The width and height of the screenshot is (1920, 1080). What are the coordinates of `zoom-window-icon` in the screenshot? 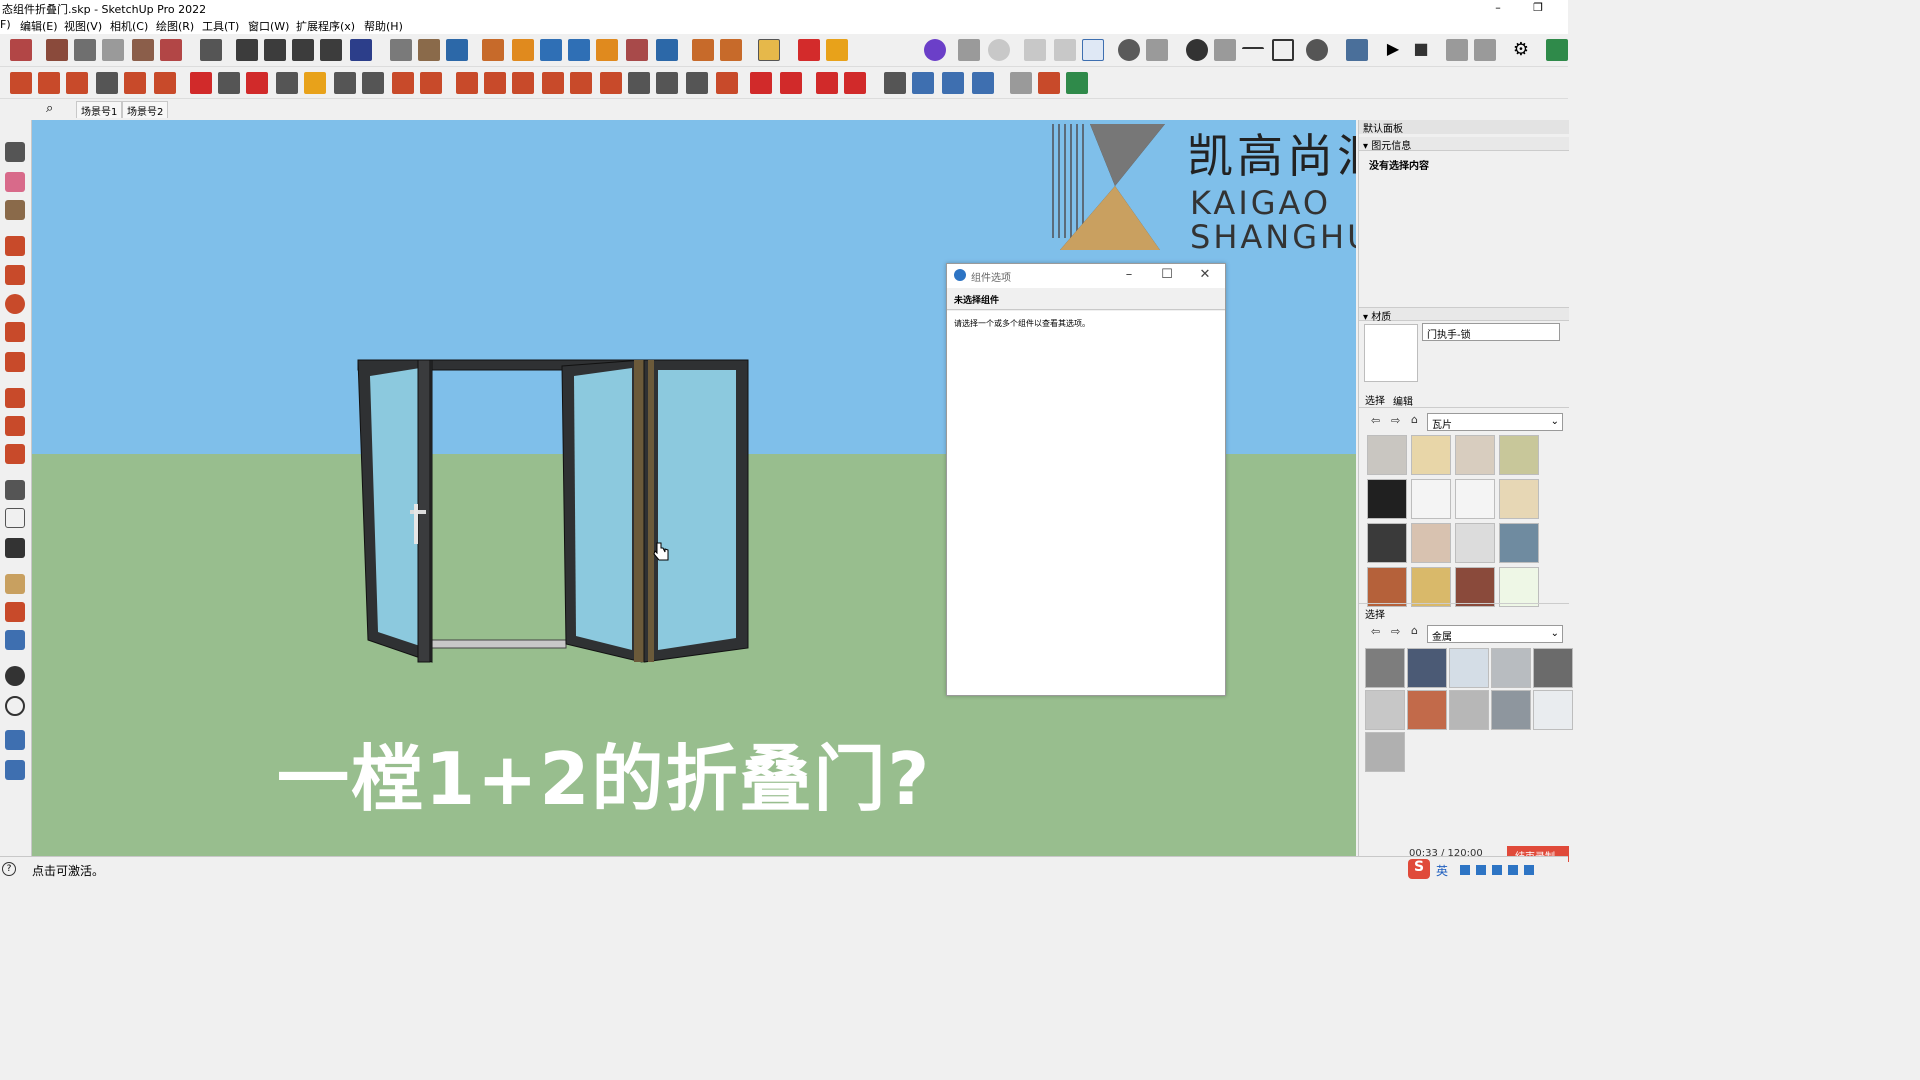 It's located at (15, 612).